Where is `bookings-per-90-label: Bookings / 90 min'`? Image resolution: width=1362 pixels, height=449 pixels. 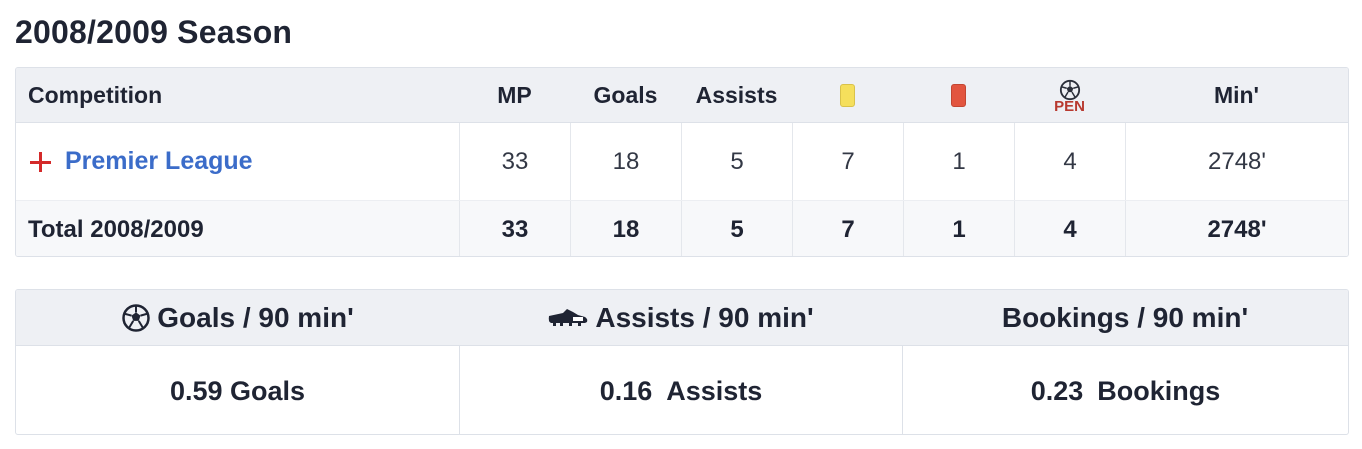
bookings-per-90-label: Bookings / 90 min' is located at coordinates (1125, 317).